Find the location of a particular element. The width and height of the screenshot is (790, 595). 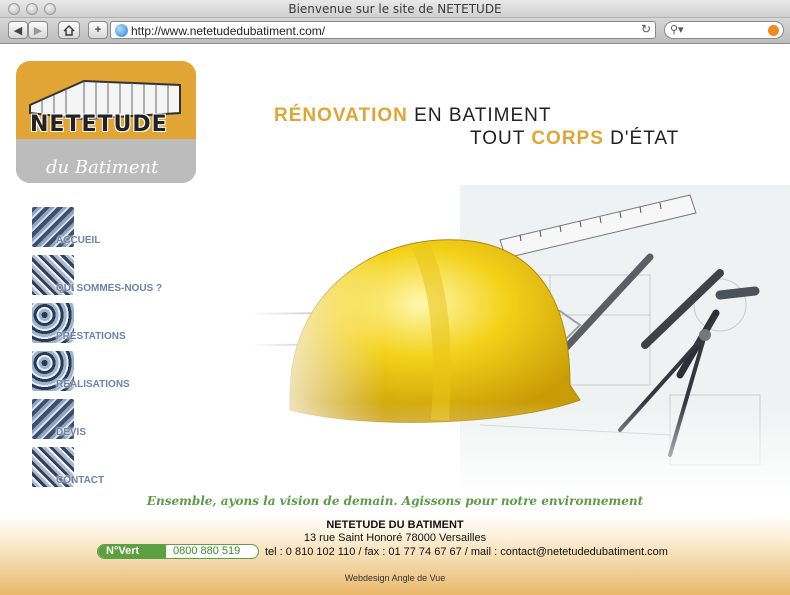

forward-arrow-icon: ▶ is located at coordinates (38, 30).